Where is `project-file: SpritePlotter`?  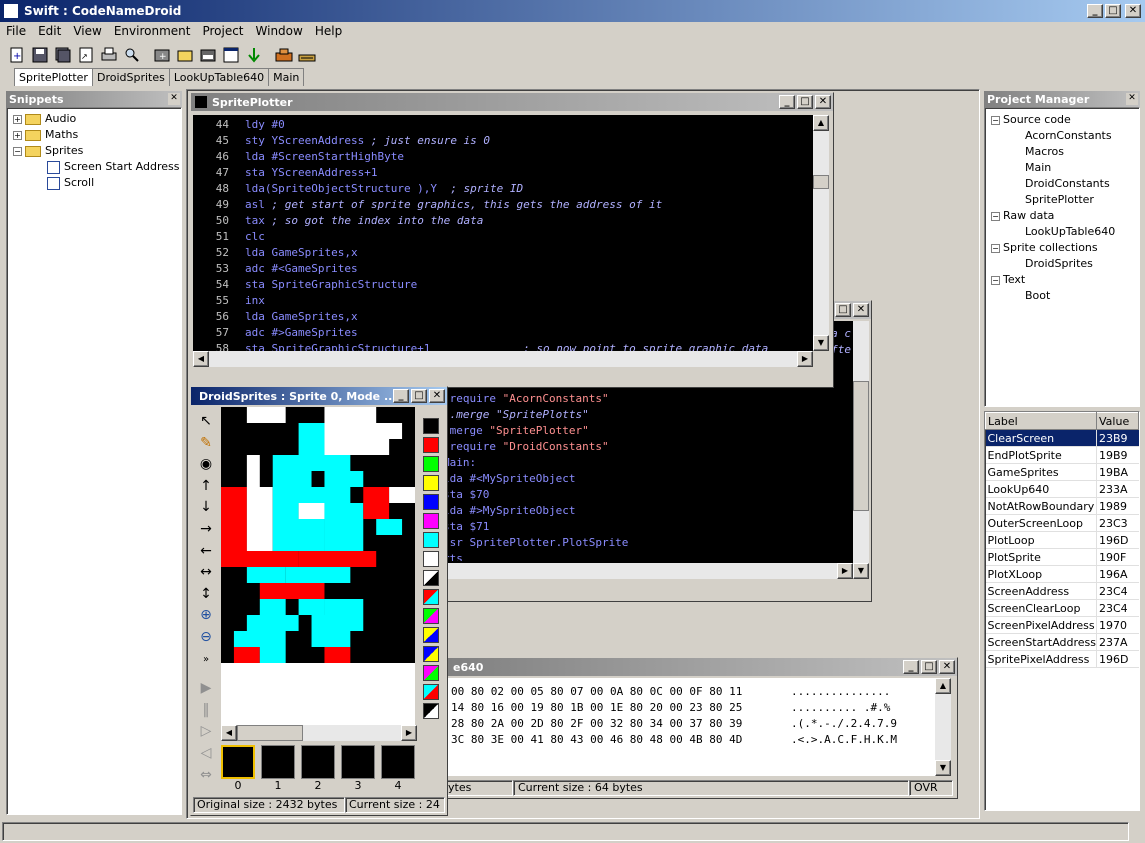 project-file: SpritePlotter is located at coordinates (1062, 200).